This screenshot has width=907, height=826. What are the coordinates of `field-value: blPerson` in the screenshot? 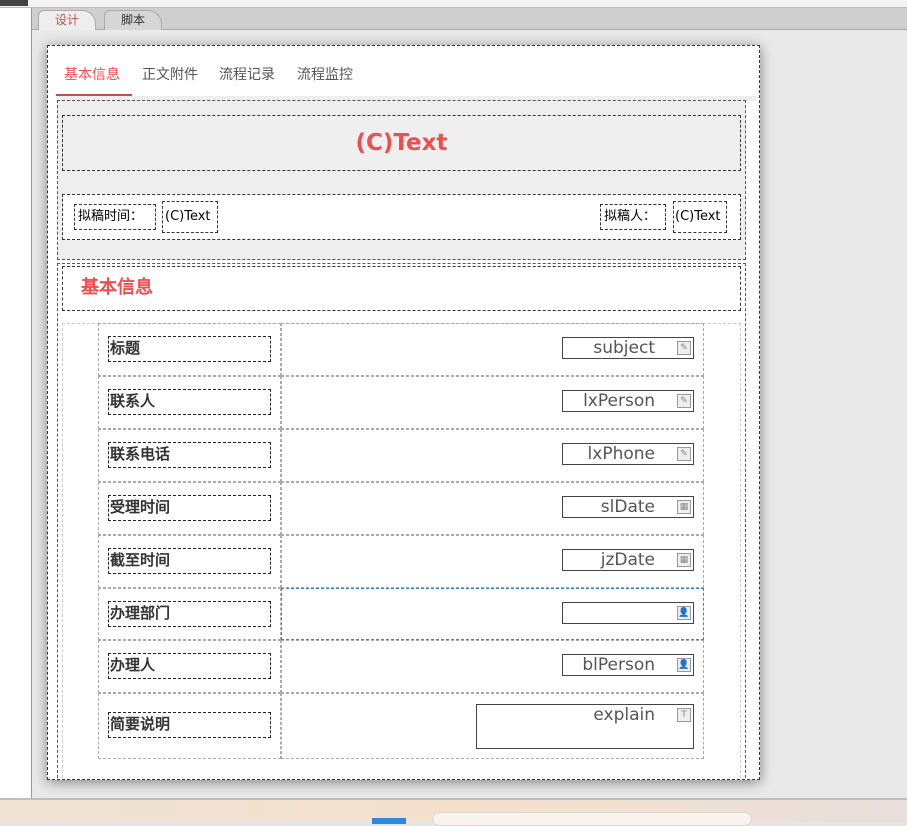 It's located at (618, 665).